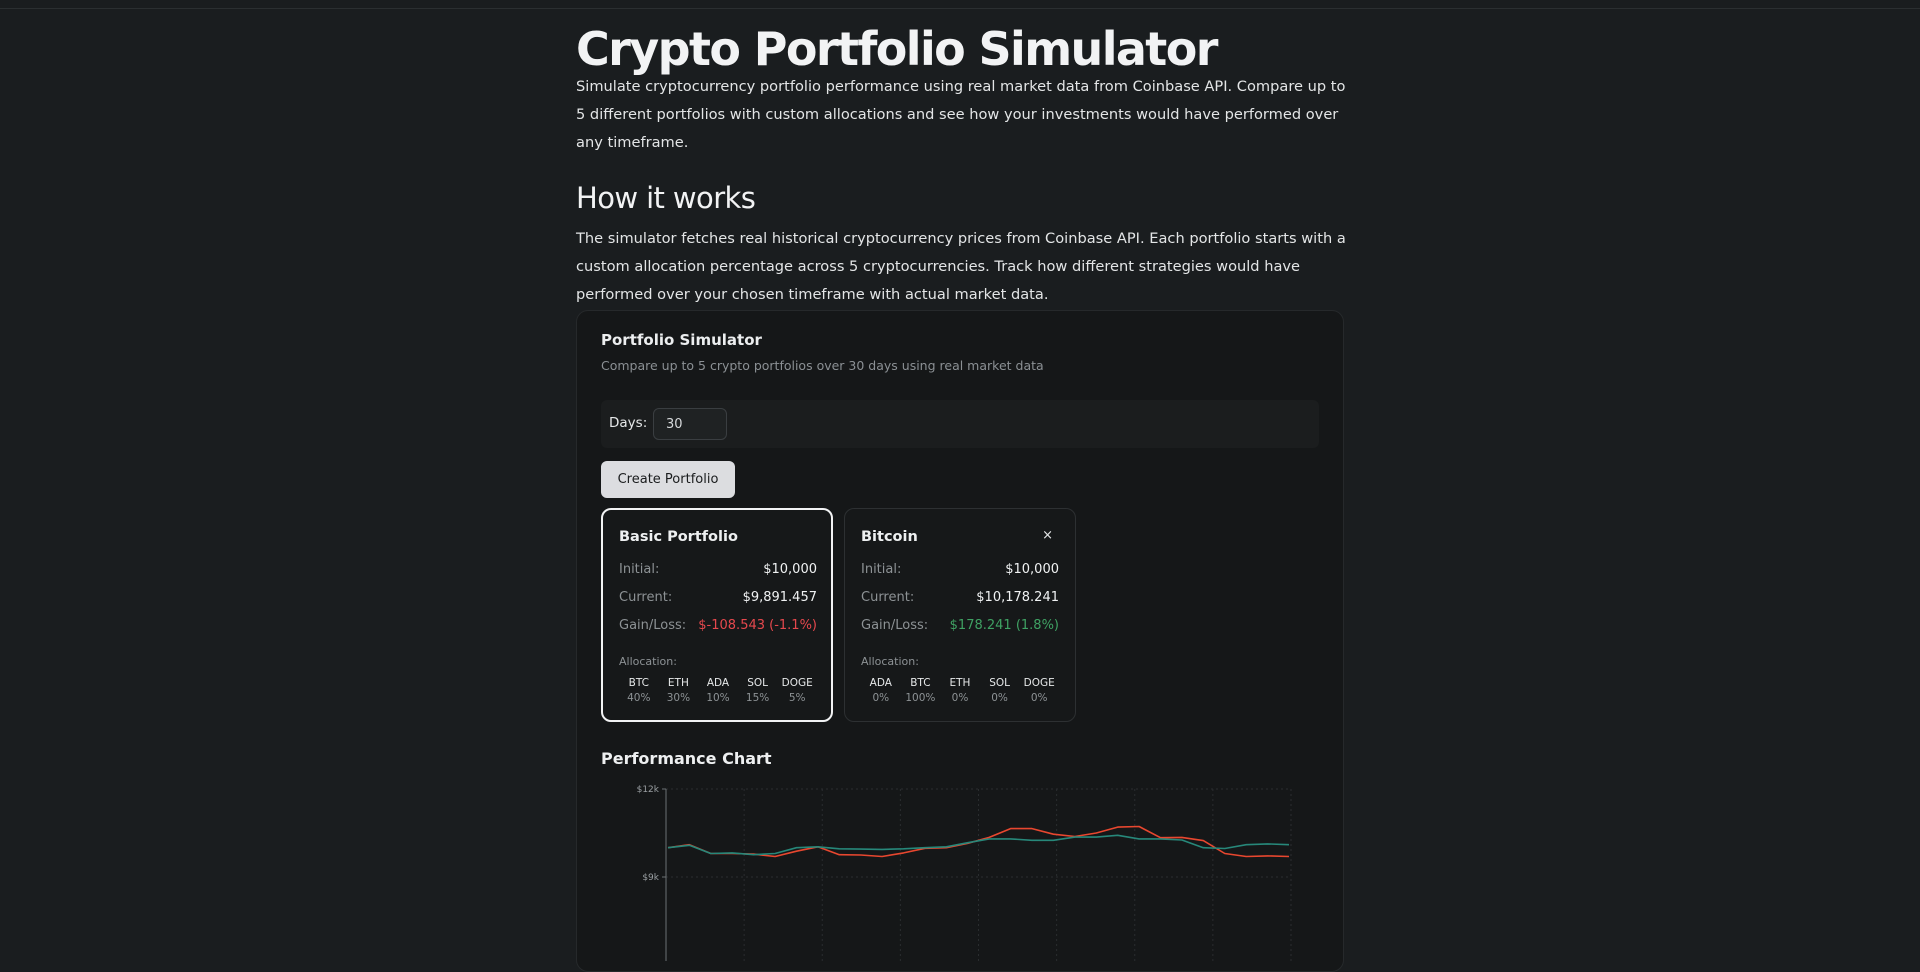 The width and height of the screenshot is (1920, 972). What do you see at coordinates (889, 537) in the screenshot?
I see `portfolio-name: Bitcoin` at bounding box center [889, 537].